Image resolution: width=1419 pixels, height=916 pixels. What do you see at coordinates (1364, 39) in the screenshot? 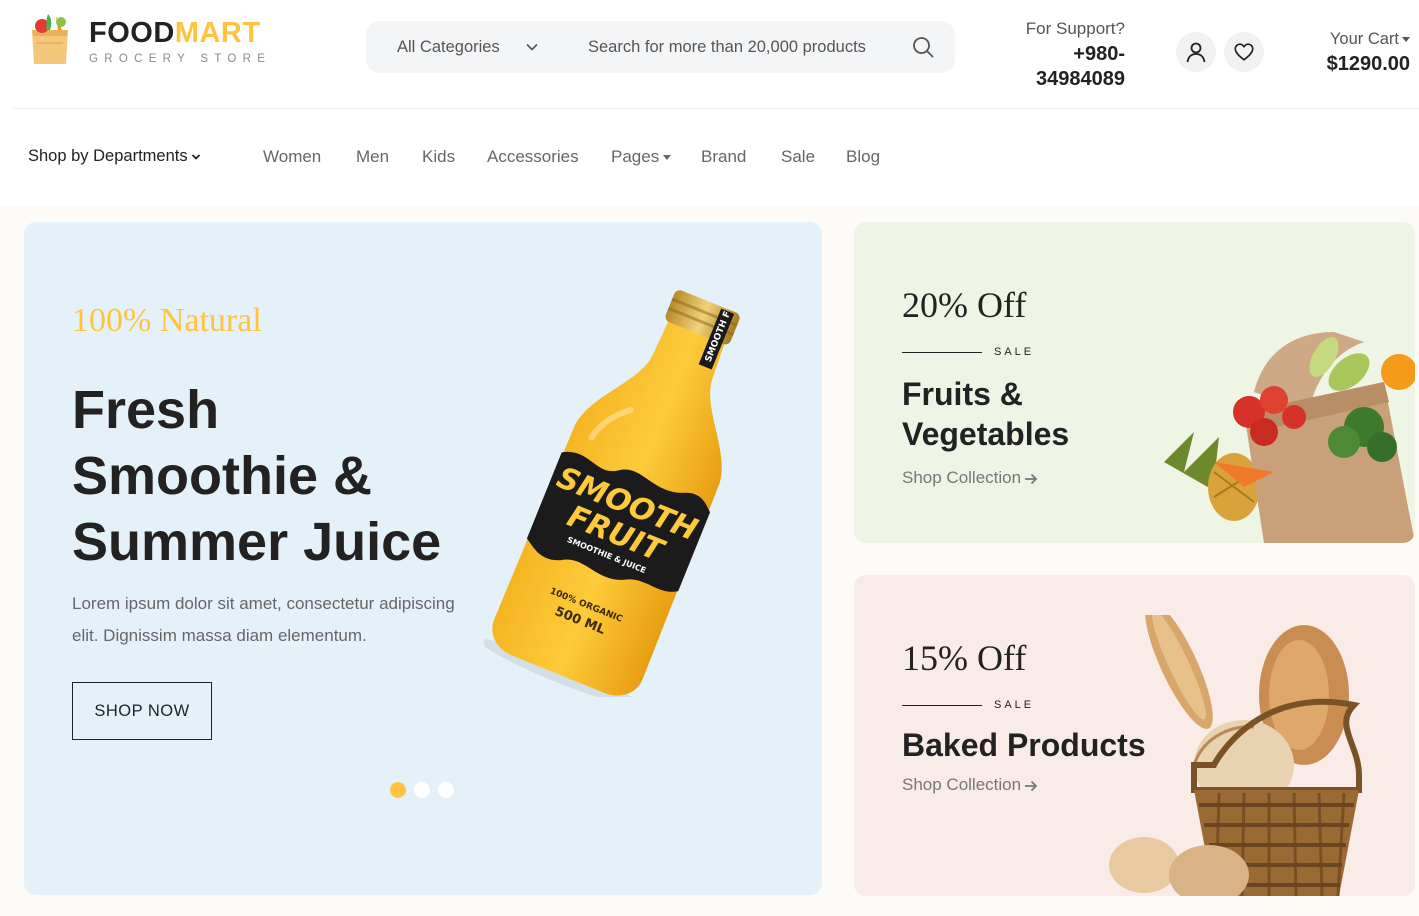
I see `cart-label: Your Cart` at bounding box center [1364, 39].